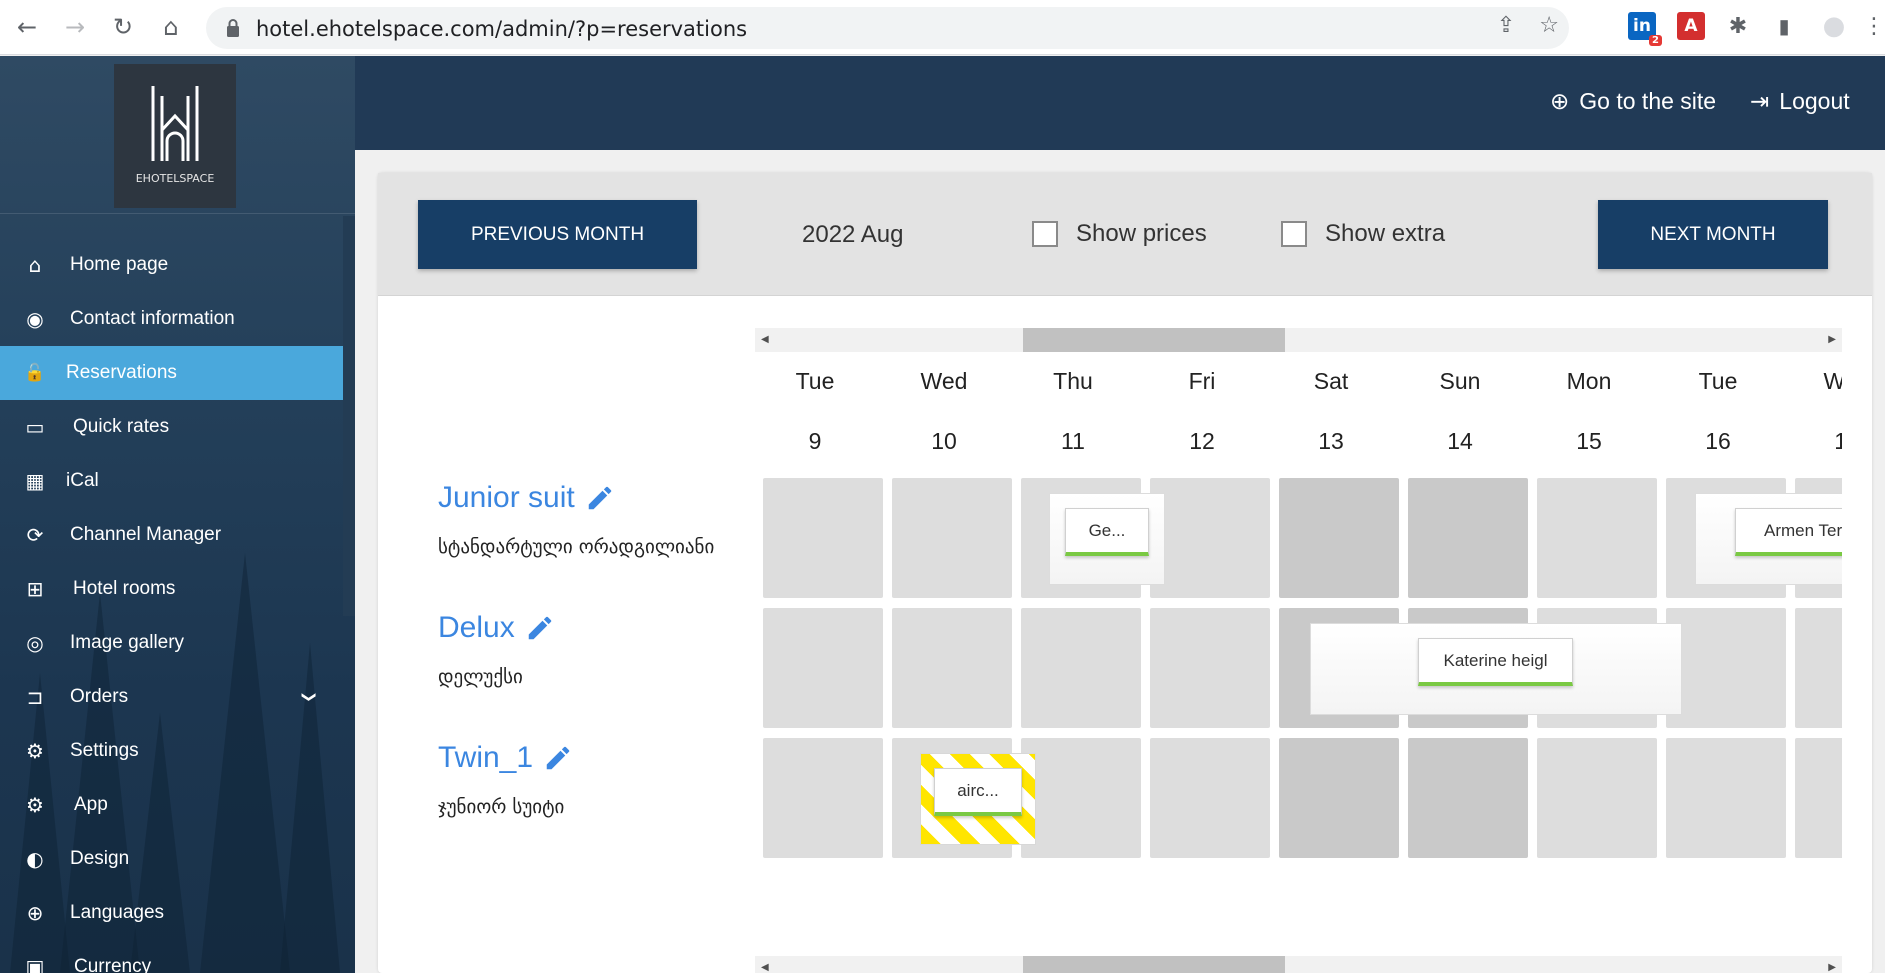 This screenshot has height=973, width=1885. I want to click on palette-icon: ◐, so click(35, 859).